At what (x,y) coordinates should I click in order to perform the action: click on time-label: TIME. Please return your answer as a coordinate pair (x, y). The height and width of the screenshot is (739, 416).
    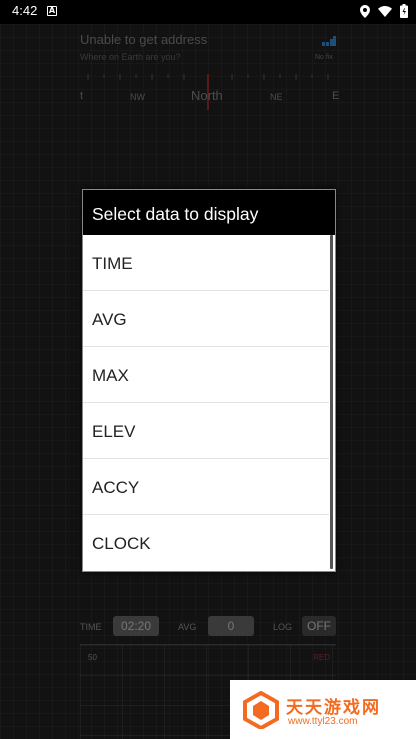
    Looking at the image, I should click on (91, 627).